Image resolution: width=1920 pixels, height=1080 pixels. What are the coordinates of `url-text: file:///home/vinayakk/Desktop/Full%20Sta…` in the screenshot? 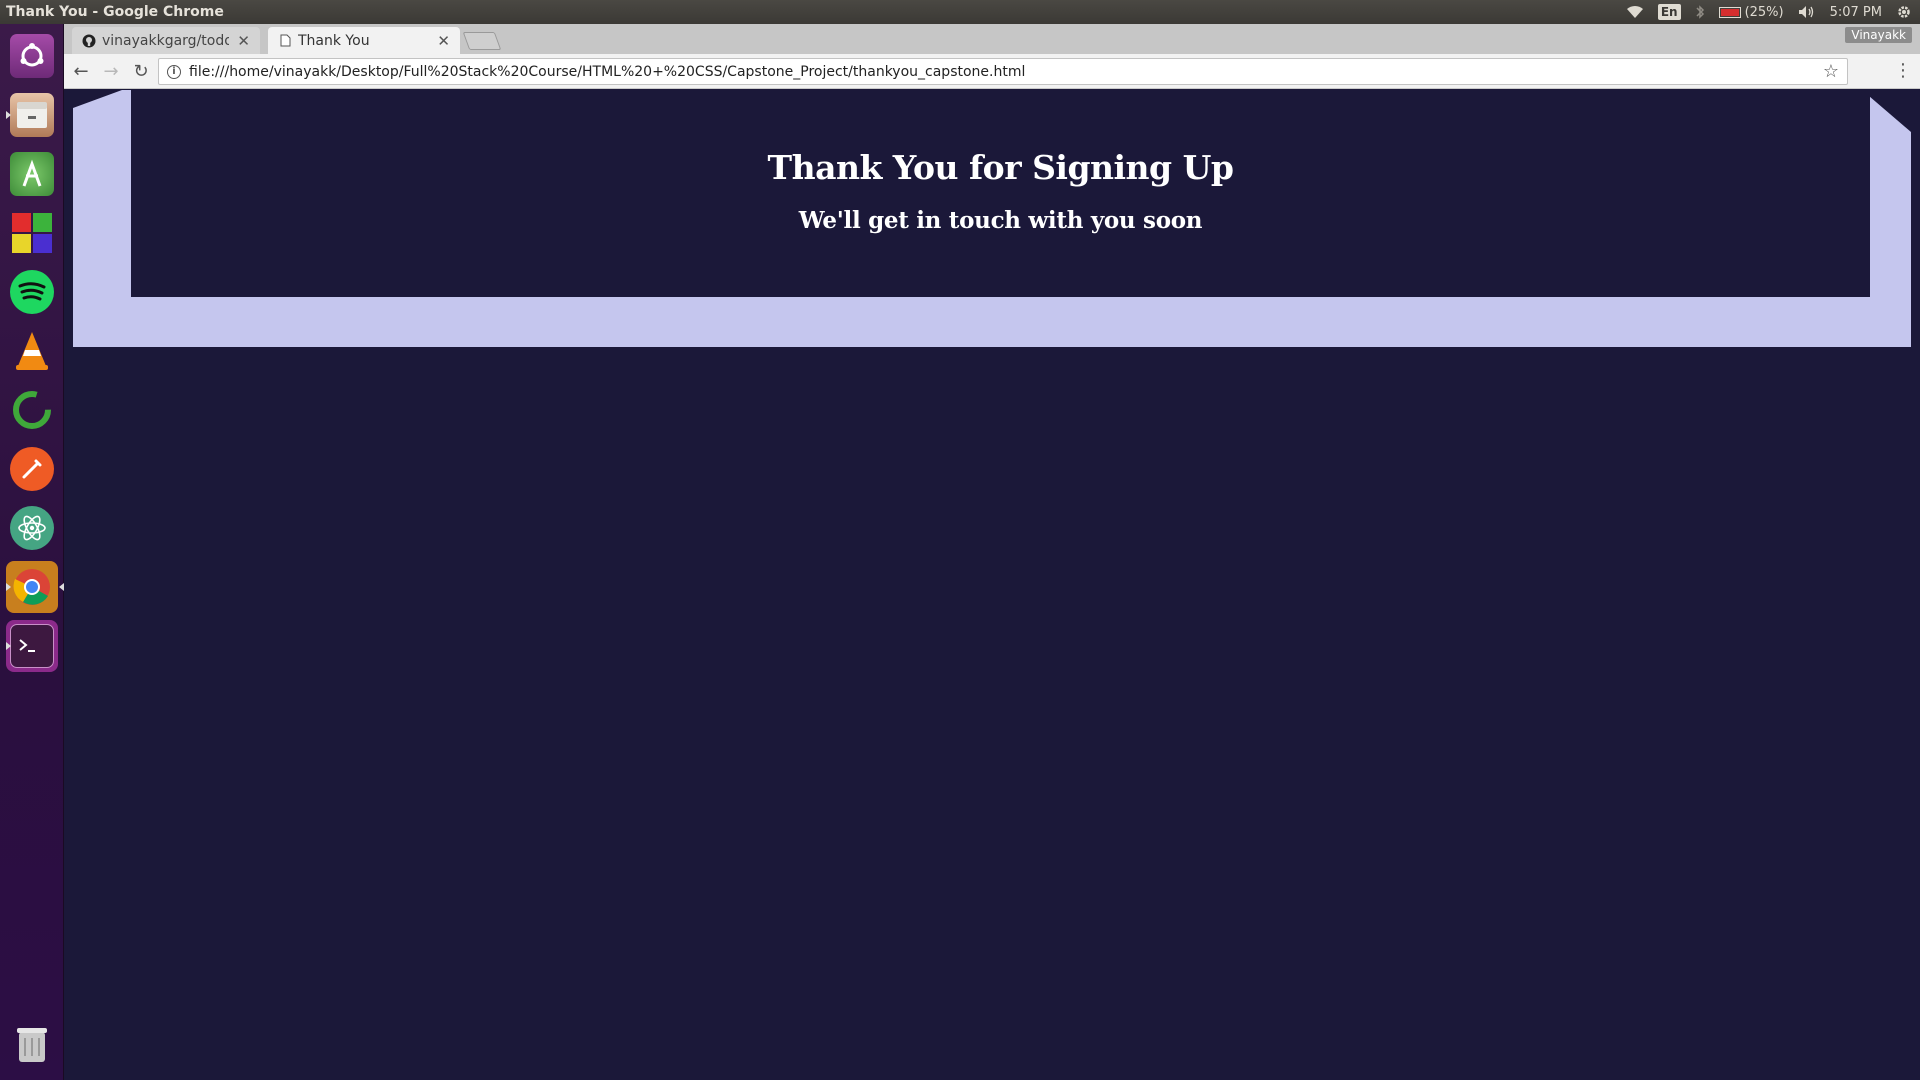 It's located at (607, 72).